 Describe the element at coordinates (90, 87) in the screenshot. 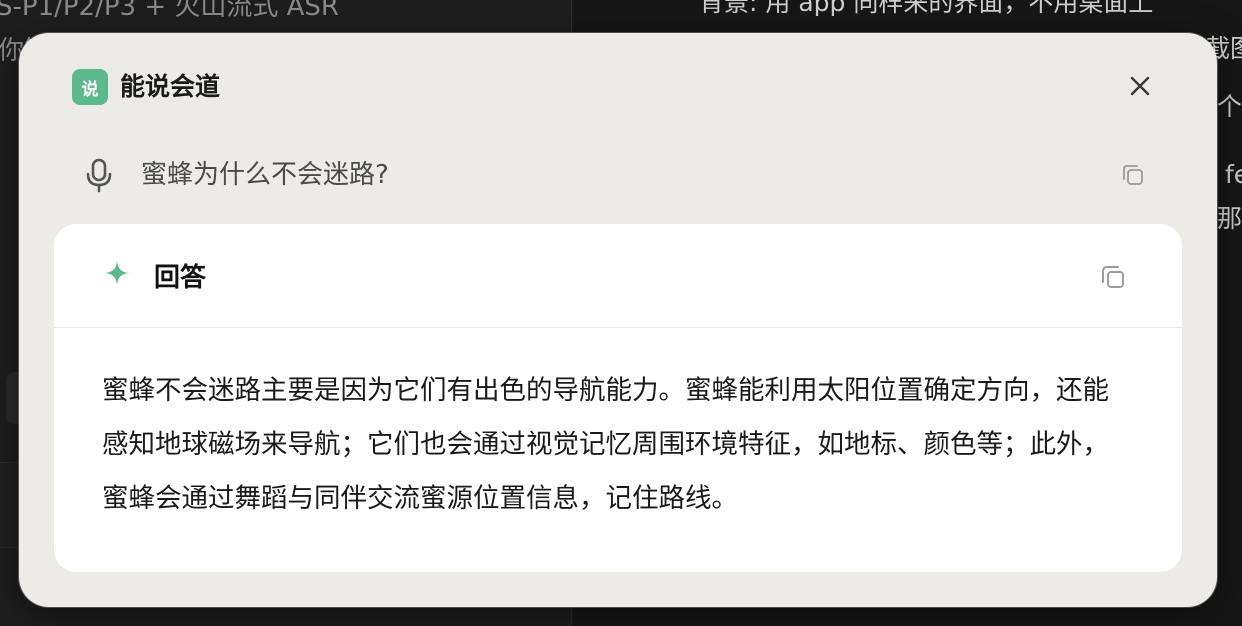

I see `app-logo-icon: 说` at that location.